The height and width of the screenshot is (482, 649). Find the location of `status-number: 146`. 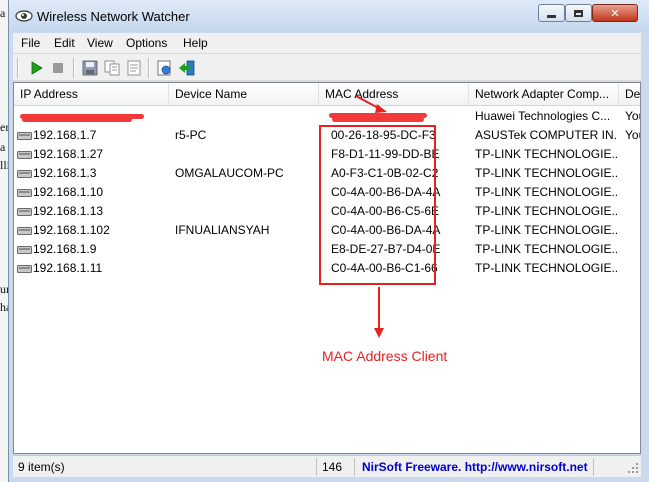

status-number: 146 is located at coordinates (332, 467).